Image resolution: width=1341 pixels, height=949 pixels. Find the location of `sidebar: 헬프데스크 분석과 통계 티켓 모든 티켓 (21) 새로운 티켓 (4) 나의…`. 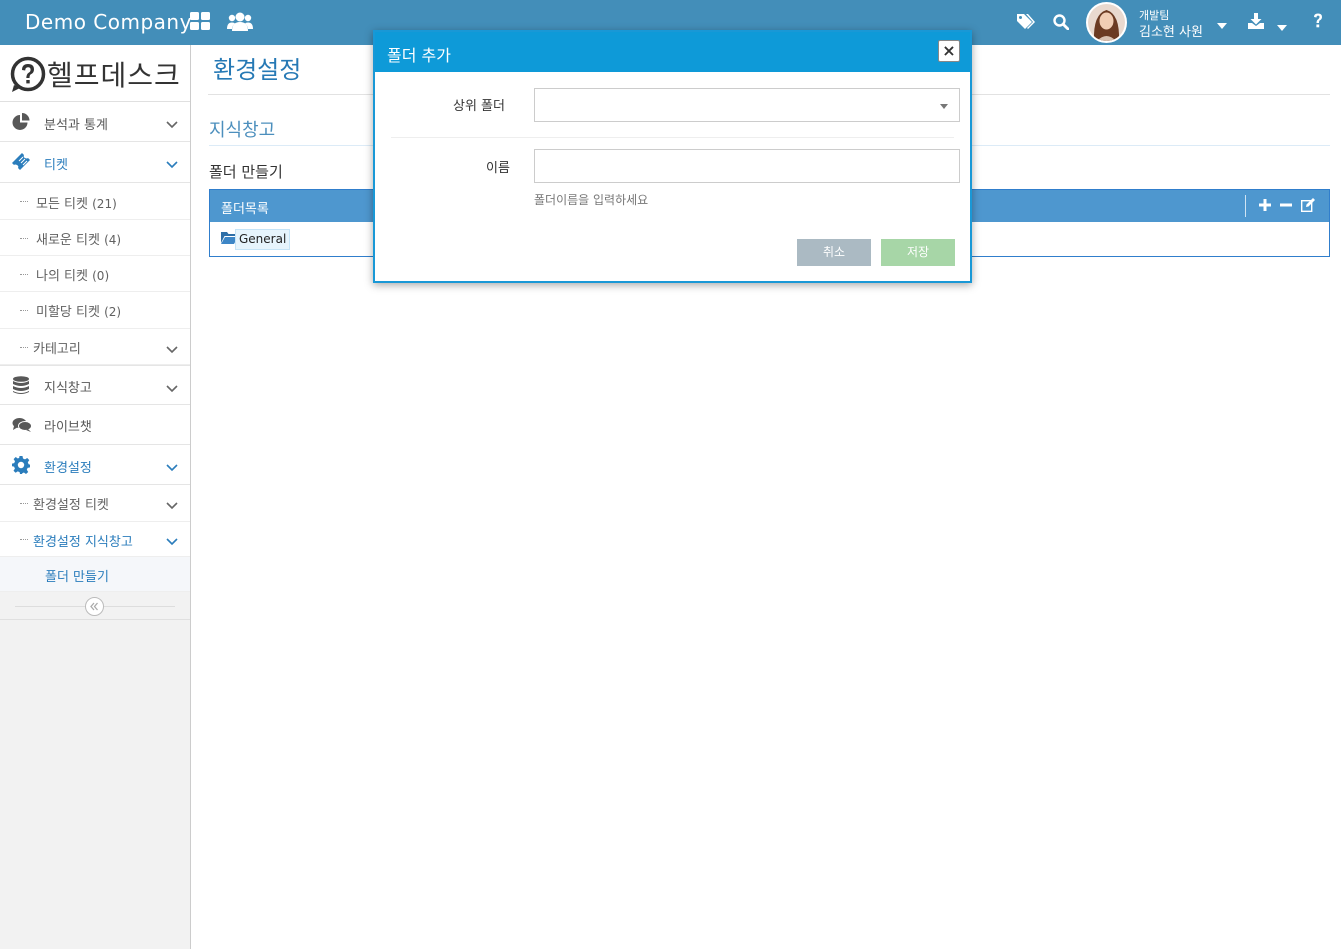

sidebar: 헬프데스크 분석과 통계 티켓 모든 티켓 (21) 새로운 티켓 (4) 나의… is located at coordinates (95, 497).